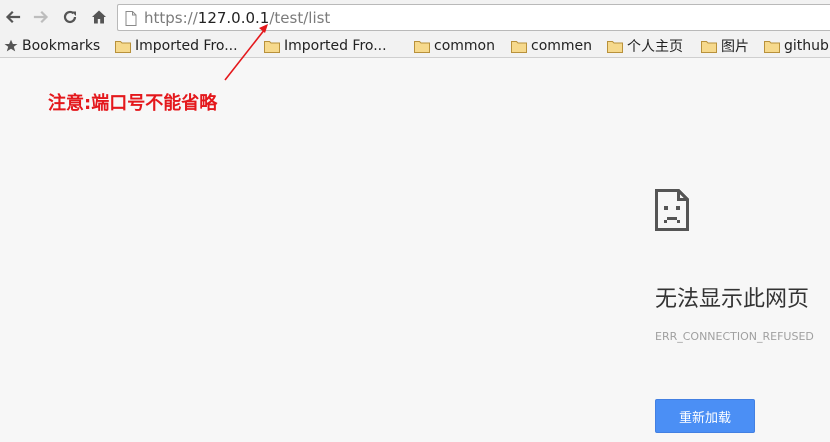  I want to click on annotation-arrow, so click(246, 52).